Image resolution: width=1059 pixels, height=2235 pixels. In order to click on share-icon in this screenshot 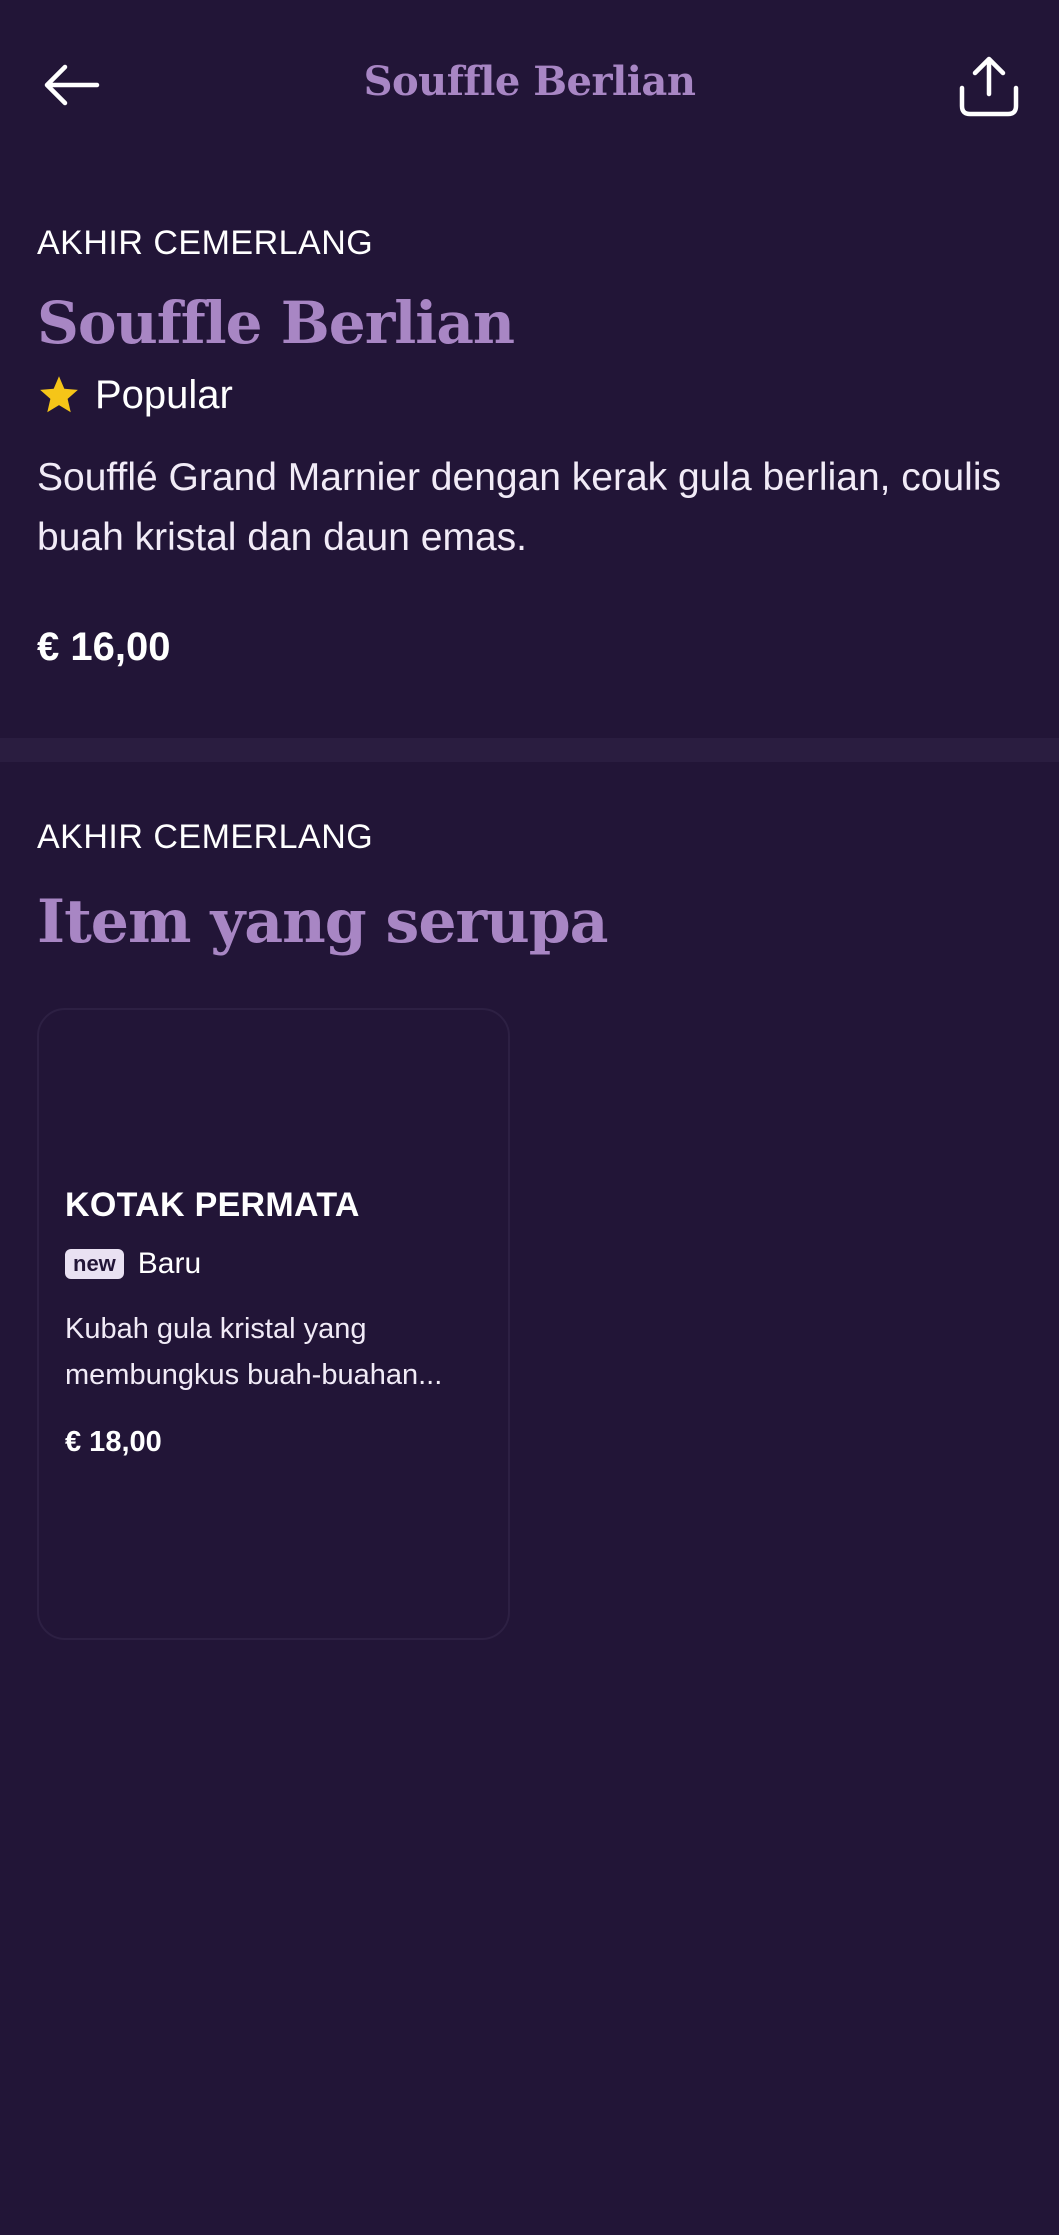, I will do `click(989, 86)`.